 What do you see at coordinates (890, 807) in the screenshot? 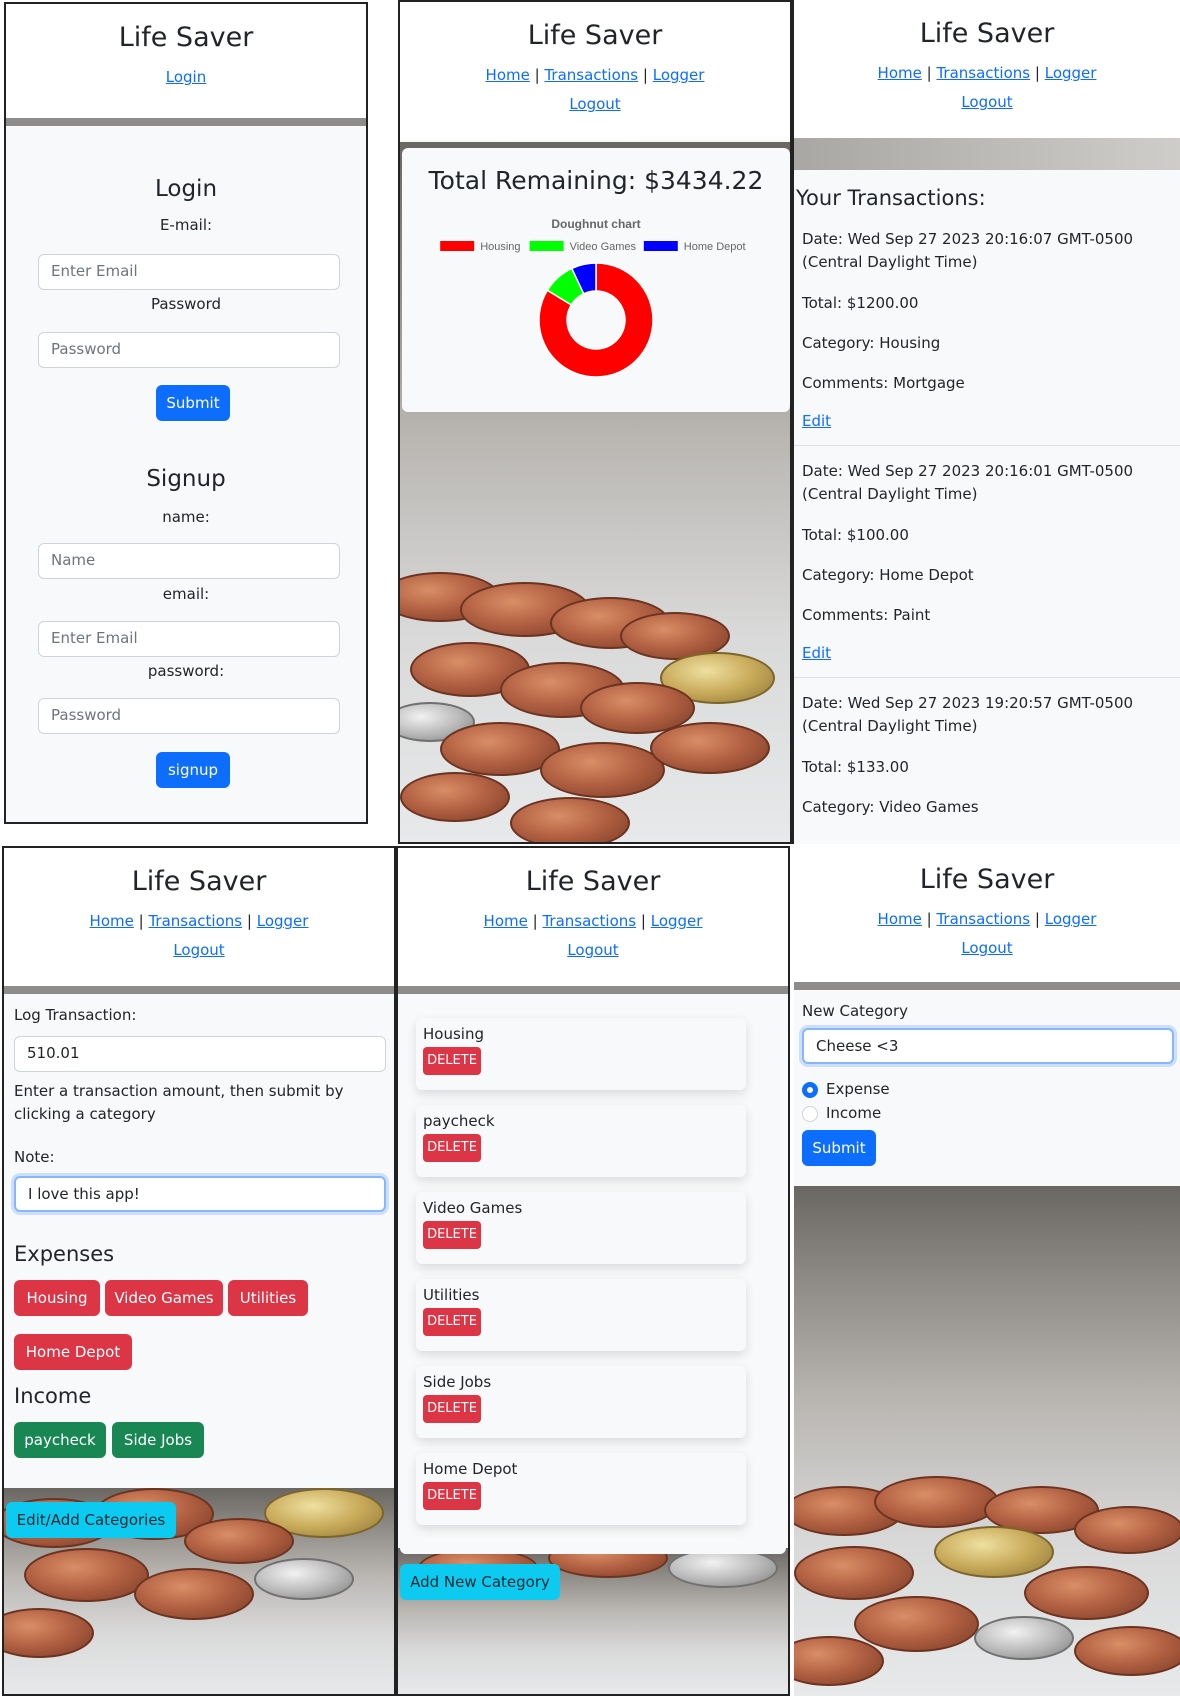
I see `transaction-category: Category: Video Games` at bounding box center [890, 807].